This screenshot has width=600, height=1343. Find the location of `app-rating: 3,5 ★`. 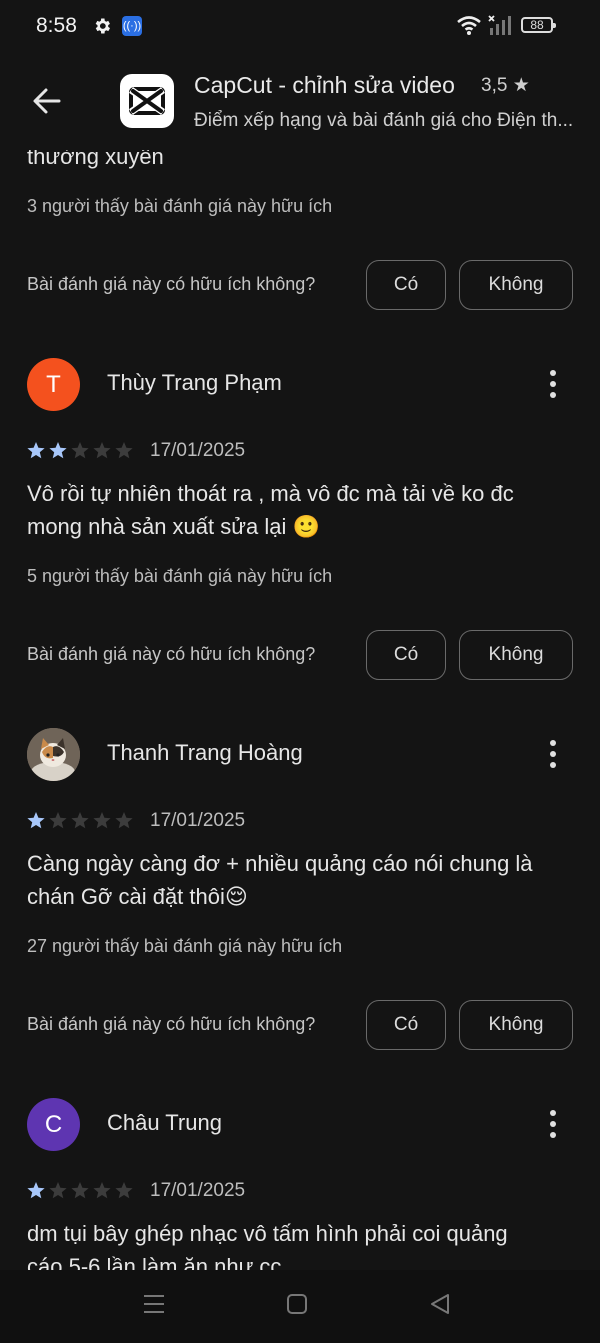

app-rating: 3,5 ★ is located at coordinates (505, 85).